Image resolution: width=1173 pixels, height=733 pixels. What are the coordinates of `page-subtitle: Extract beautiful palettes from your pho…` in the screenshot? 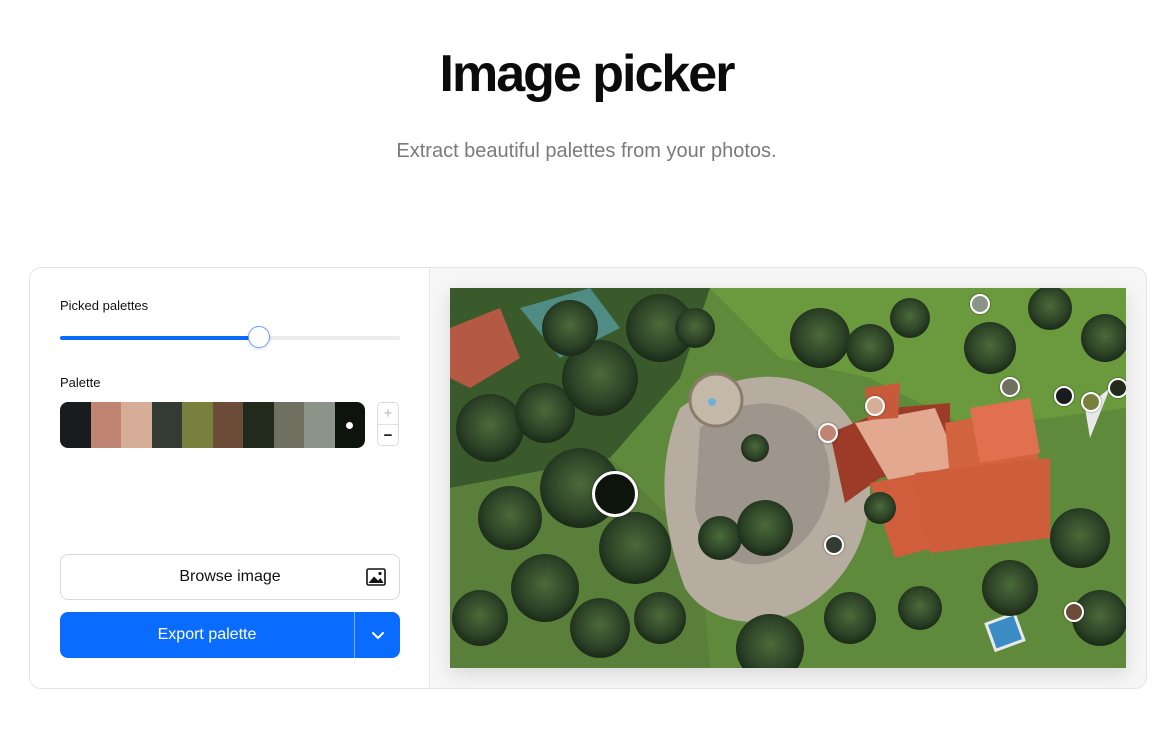 It's located at (586, 151).